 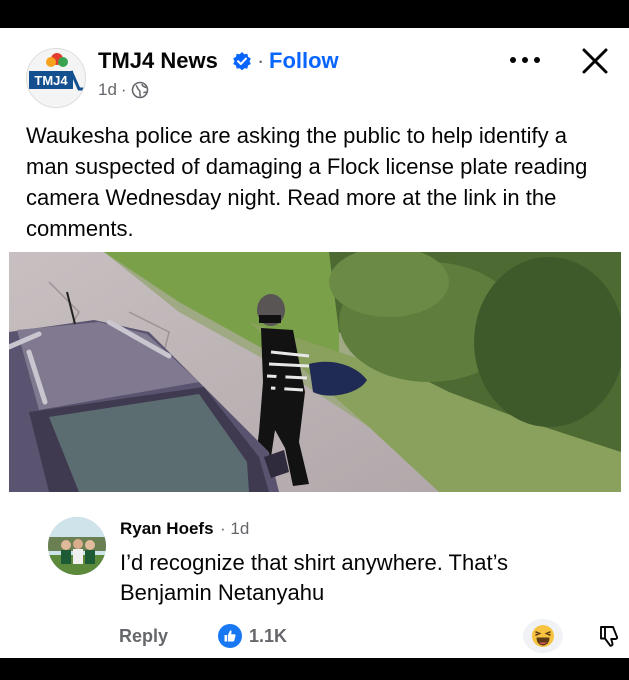 I want to click on commenter-name: Ryan Hoefs, so click(x=167, y=529).